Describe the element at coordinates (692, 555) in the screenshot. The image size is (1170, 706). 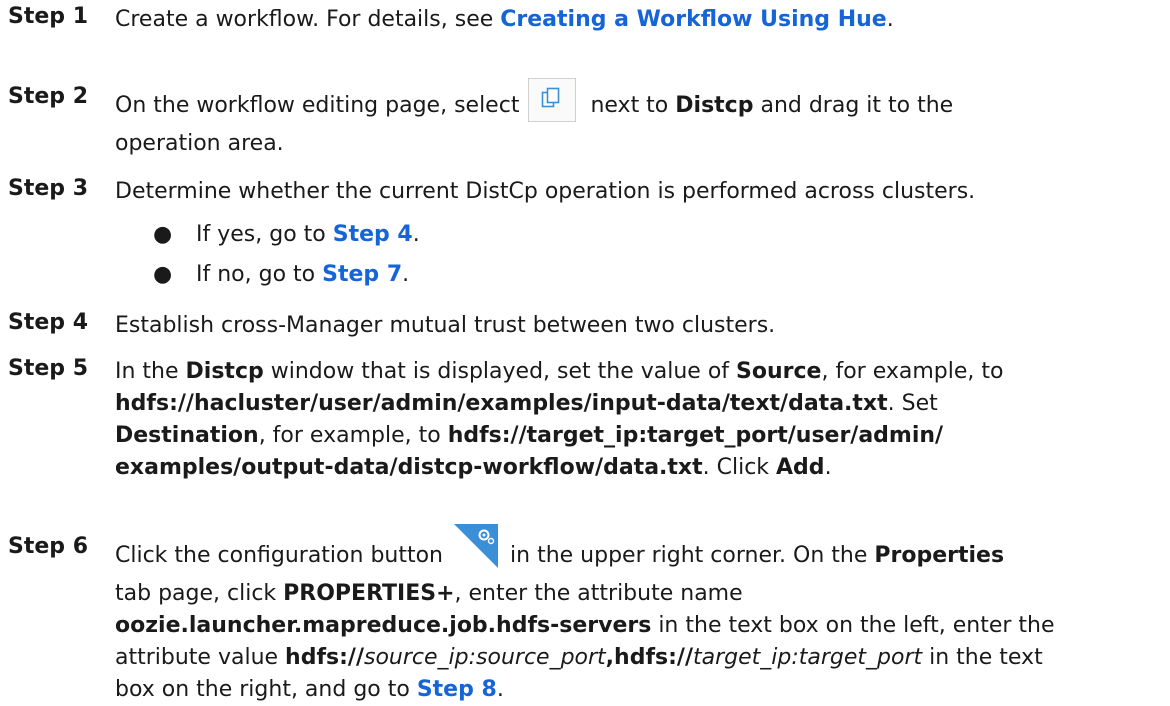
I see `step-text: in the upper right corner. On the` at that location.